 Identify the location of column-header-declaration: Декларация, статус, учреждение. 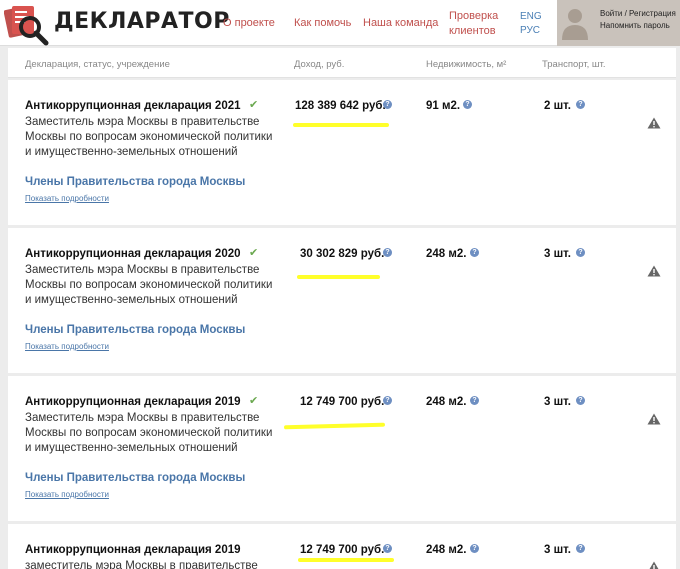
(97, 64).